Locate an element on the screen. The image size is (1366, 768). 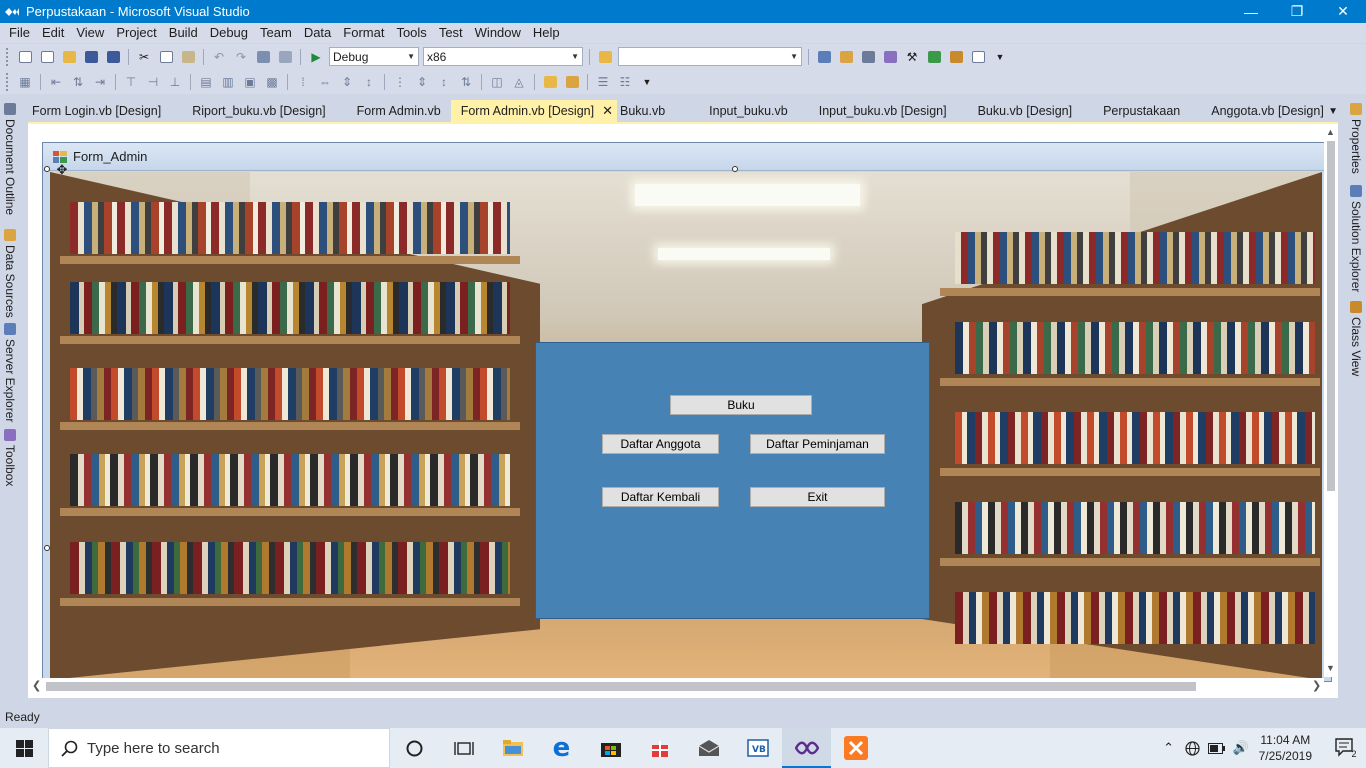
start-button is located at coordinates (24, 748).